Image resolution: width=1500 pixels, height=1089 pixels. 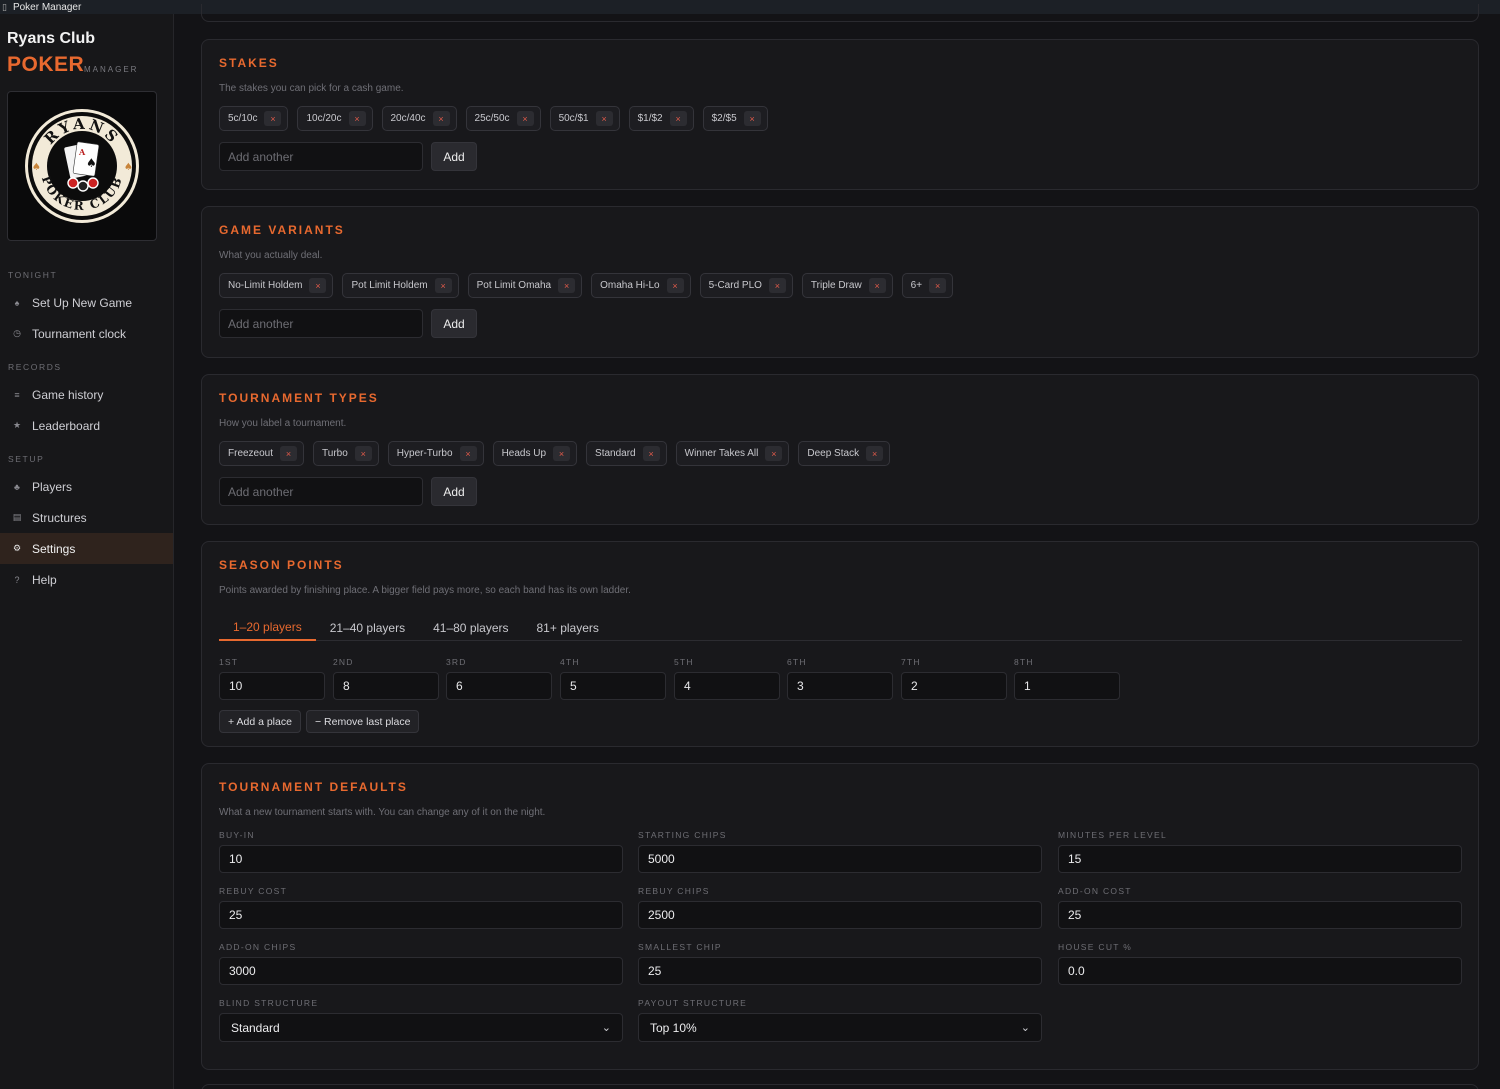 What do you see at coordinates (17, 302) in the screenshot?
I see `spade-icon: ♠` at bounding box center [17, 302].